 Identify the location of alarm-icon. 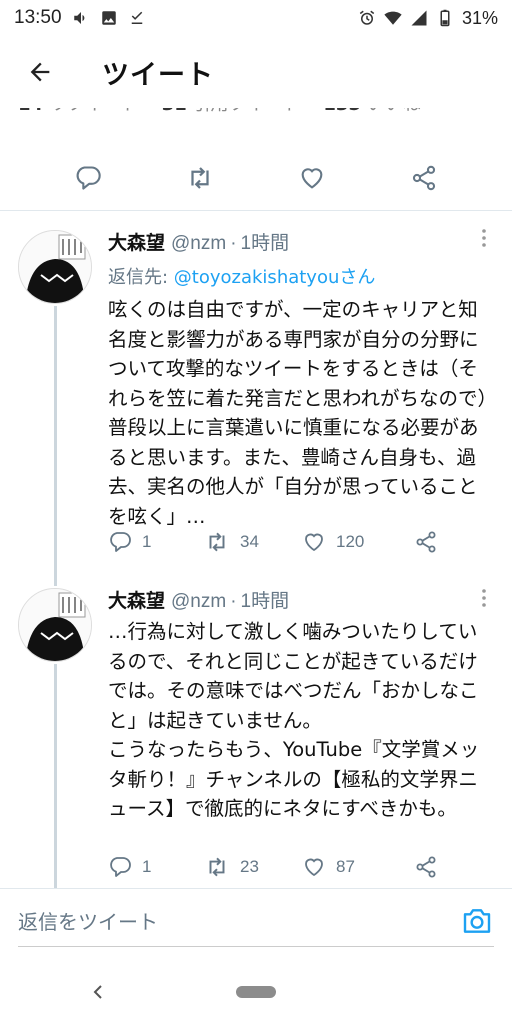
(367, 17).